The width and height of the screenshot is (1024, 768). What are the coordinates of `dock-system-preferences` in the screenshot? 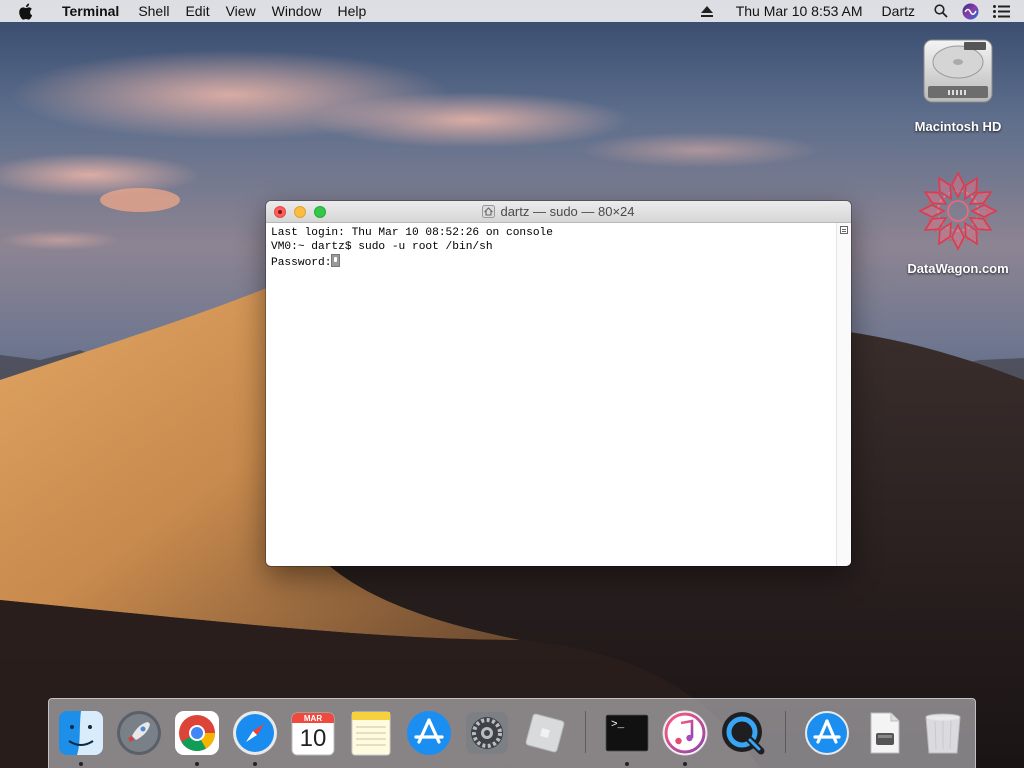 It's located at (487, 733).